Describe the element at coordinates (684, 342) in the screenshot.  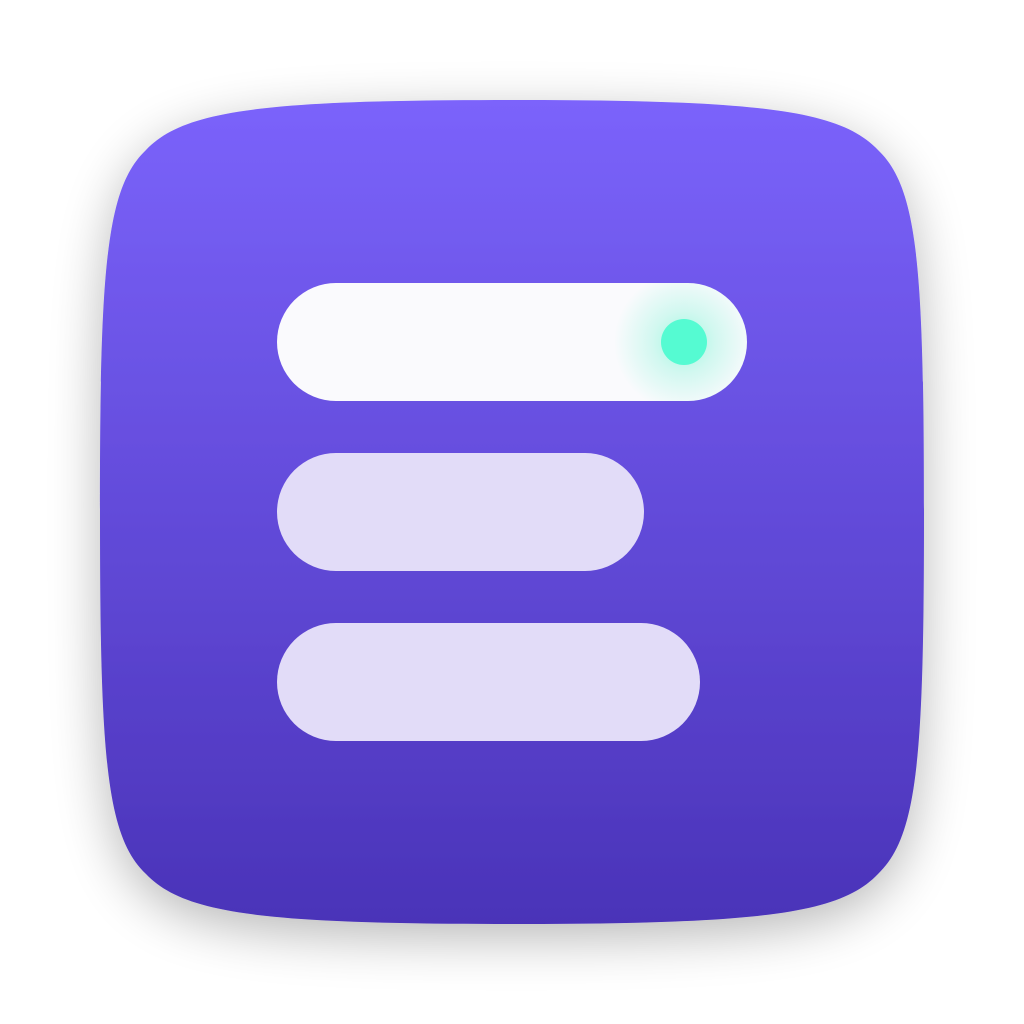
I see `status-dot-icon` at that location.